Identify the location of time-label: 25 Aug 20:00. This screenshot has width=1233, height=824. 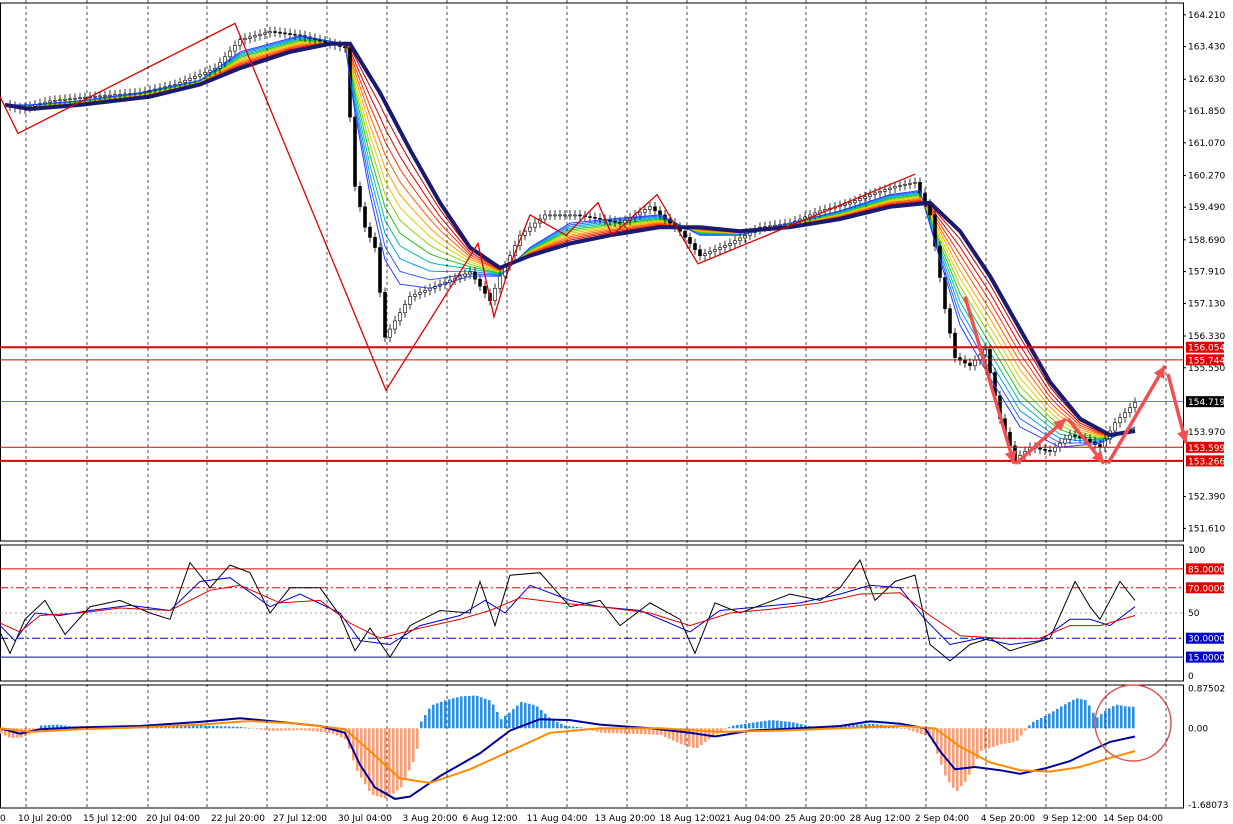
(815, 819).